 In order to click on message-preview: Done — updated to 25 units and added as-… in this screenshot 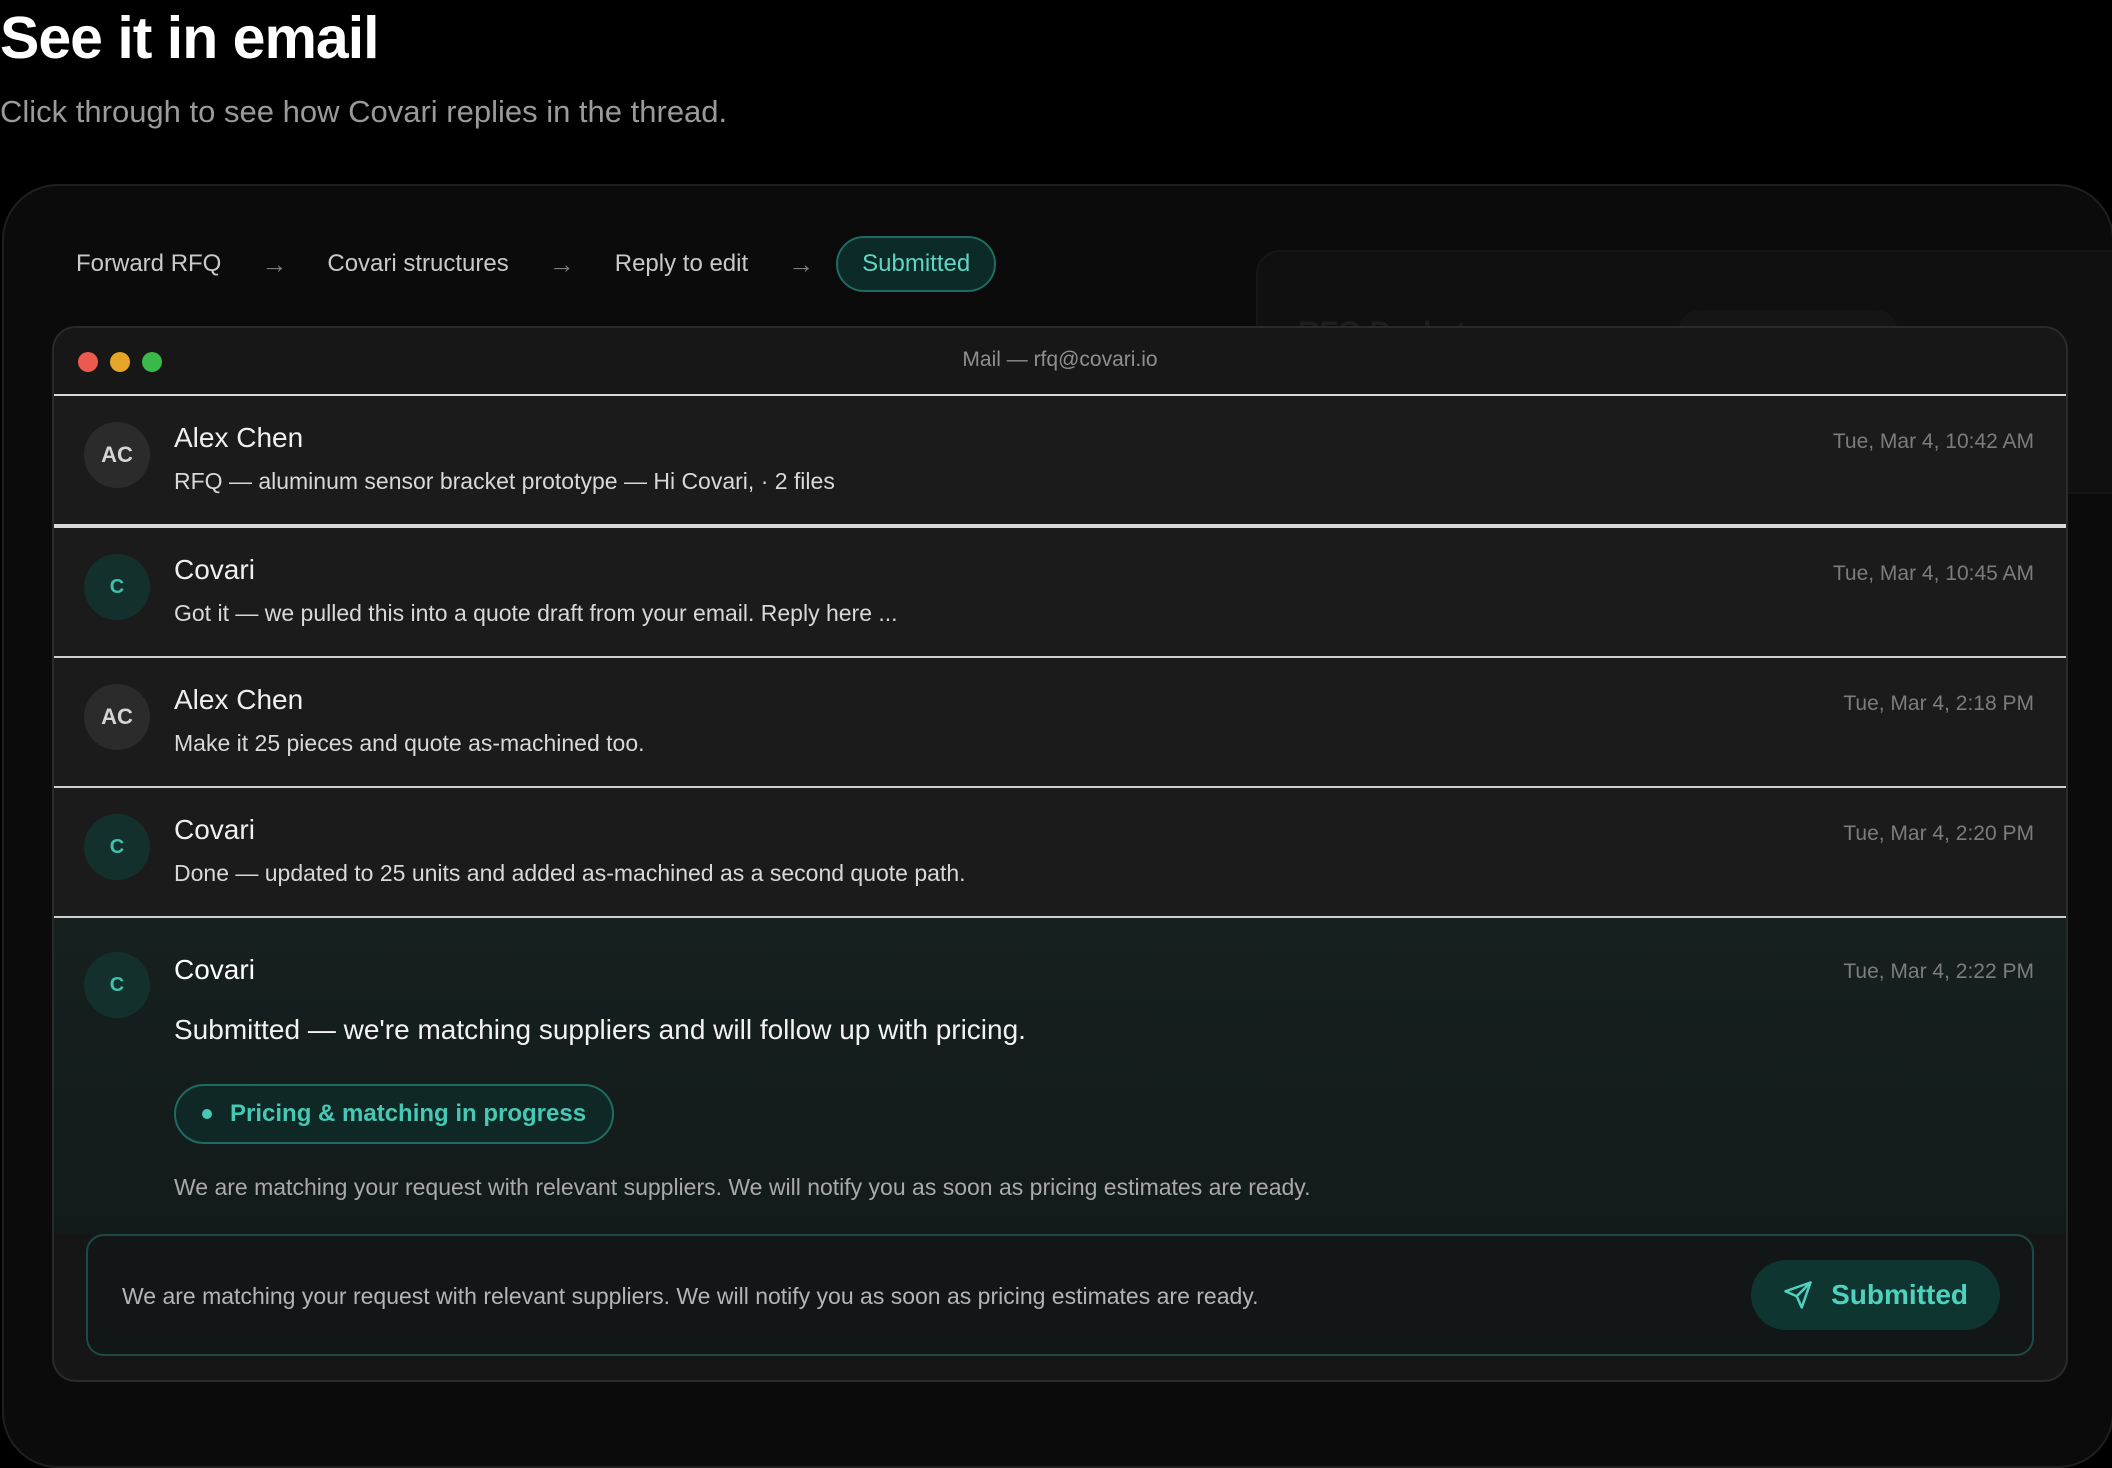, I will do `click(570, 873)`.